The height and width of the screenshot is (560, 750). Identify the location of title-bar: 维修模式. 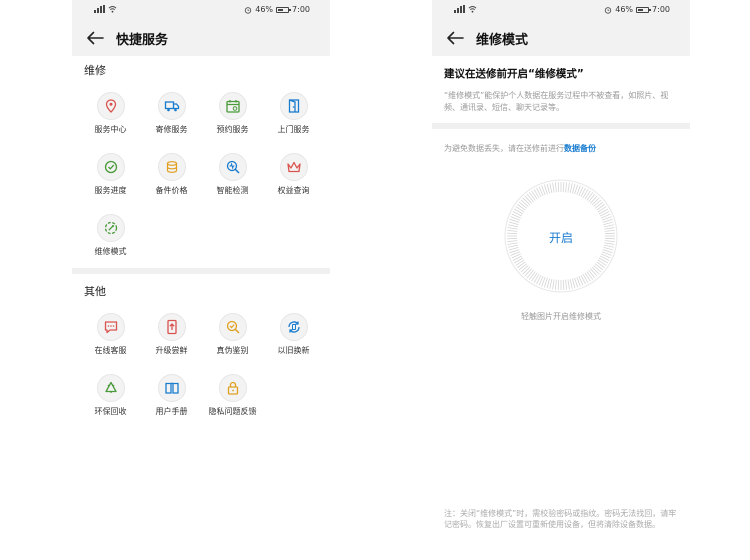
(561, 38).